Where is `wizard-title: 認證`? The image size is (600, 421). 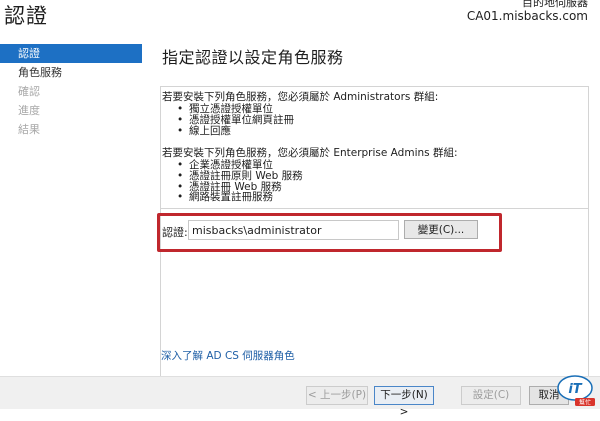
wizard-title: 認證 is located at coordinates (26, 16).